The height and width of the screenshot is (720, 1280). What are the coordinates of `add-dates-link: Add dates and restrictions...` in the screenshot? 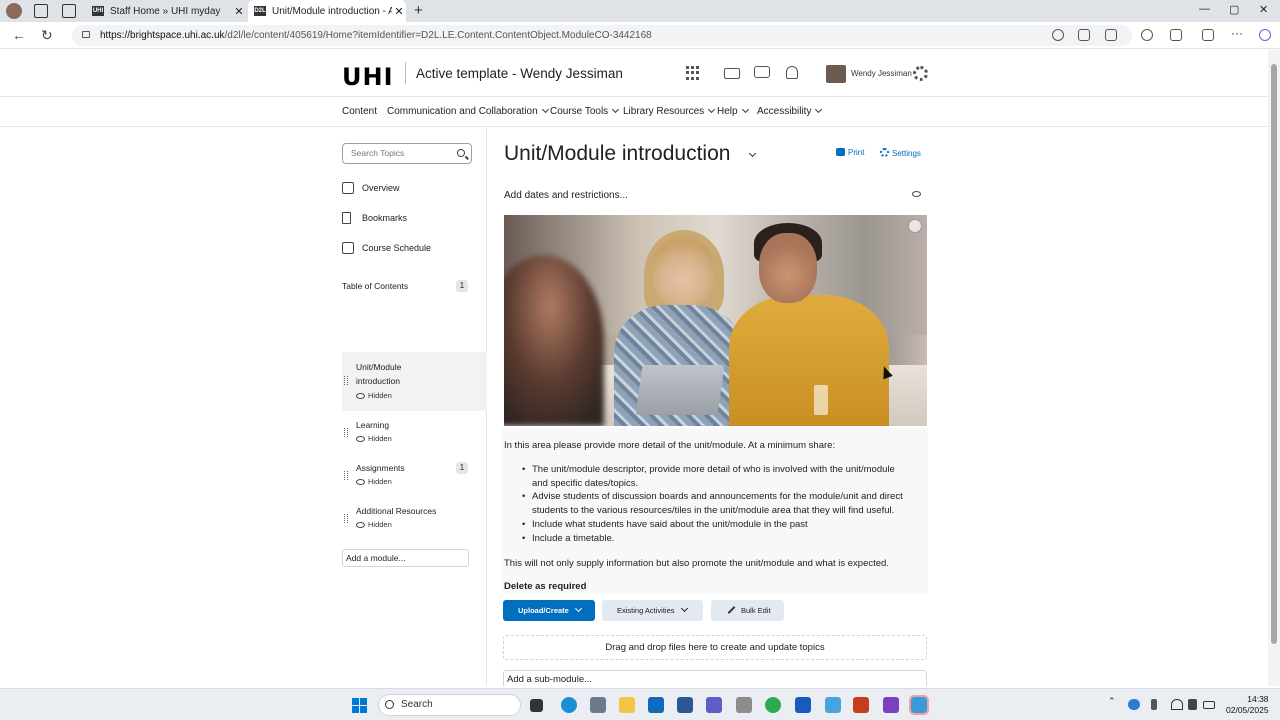 It's located at (566, 195).